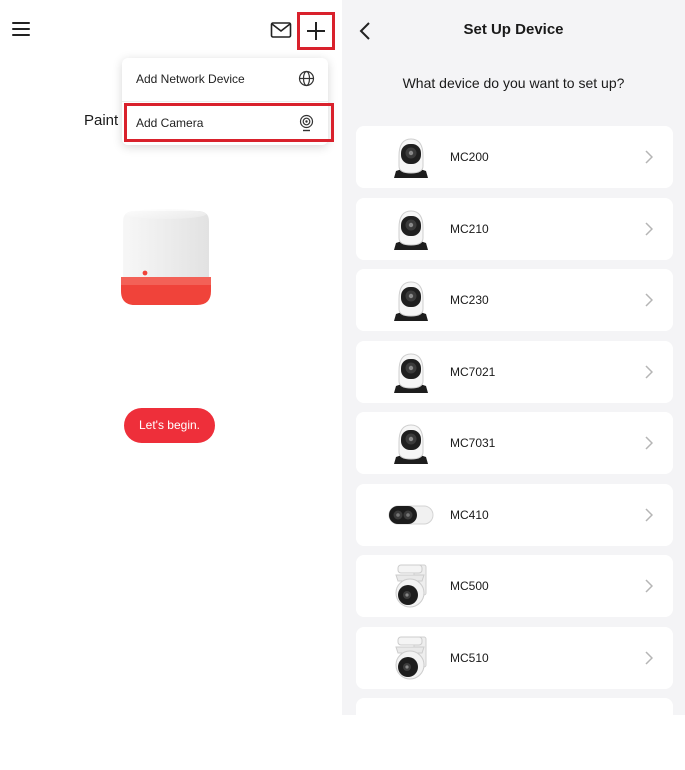 This screenshot has width=685, height=770. I want to click on add-button, so click(316, 31).